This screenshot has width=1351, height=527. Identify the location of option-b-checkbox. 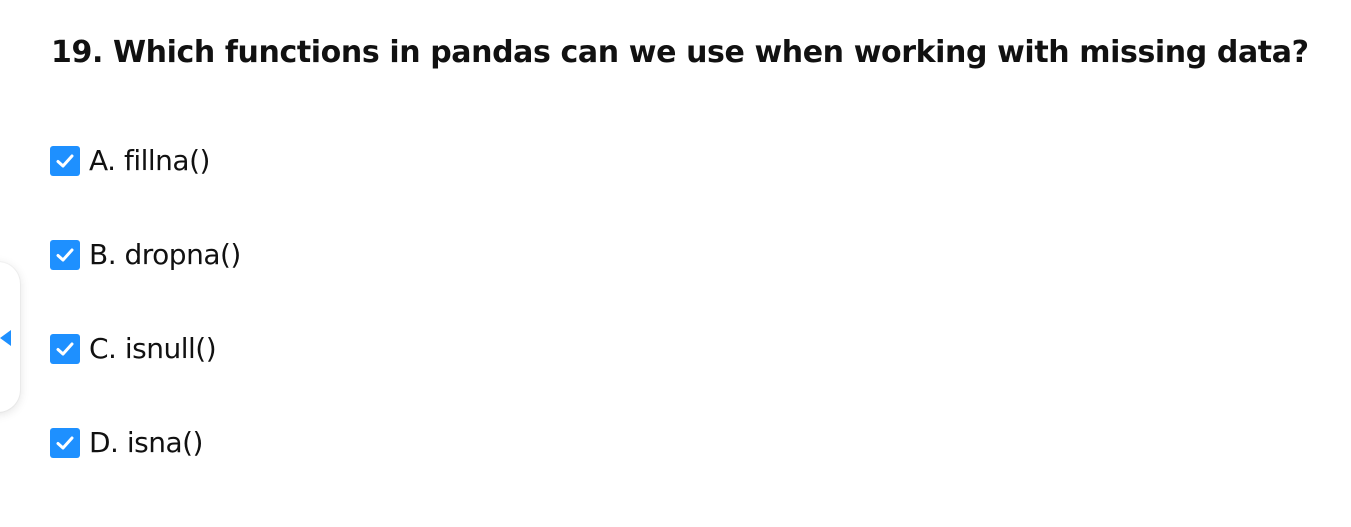
(65, 255).